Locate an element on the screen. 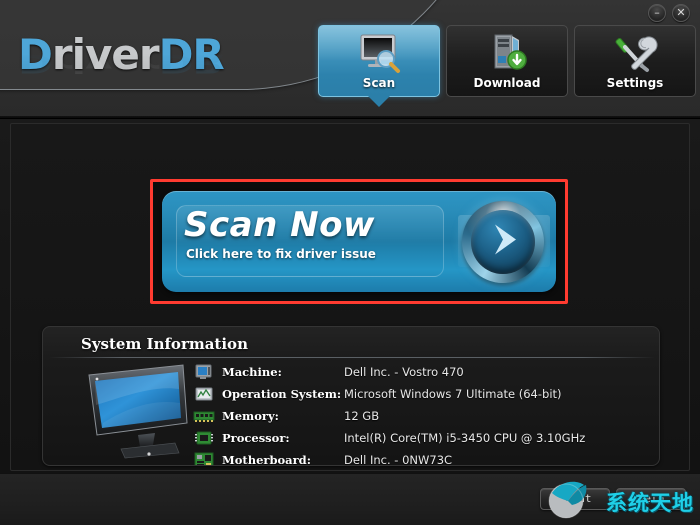 The height and width of the screenshot is (525, 700). tab-settings: Settings is located at coordinates (635, 61).